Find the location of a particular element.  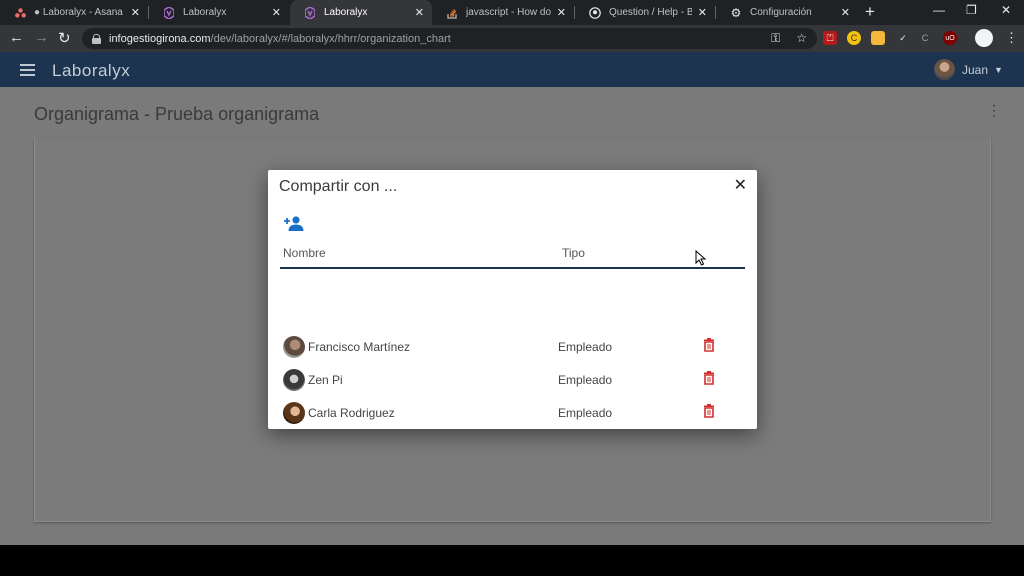

browser-tab: Laboralyx ✕ is located at coordinates (219, 12).